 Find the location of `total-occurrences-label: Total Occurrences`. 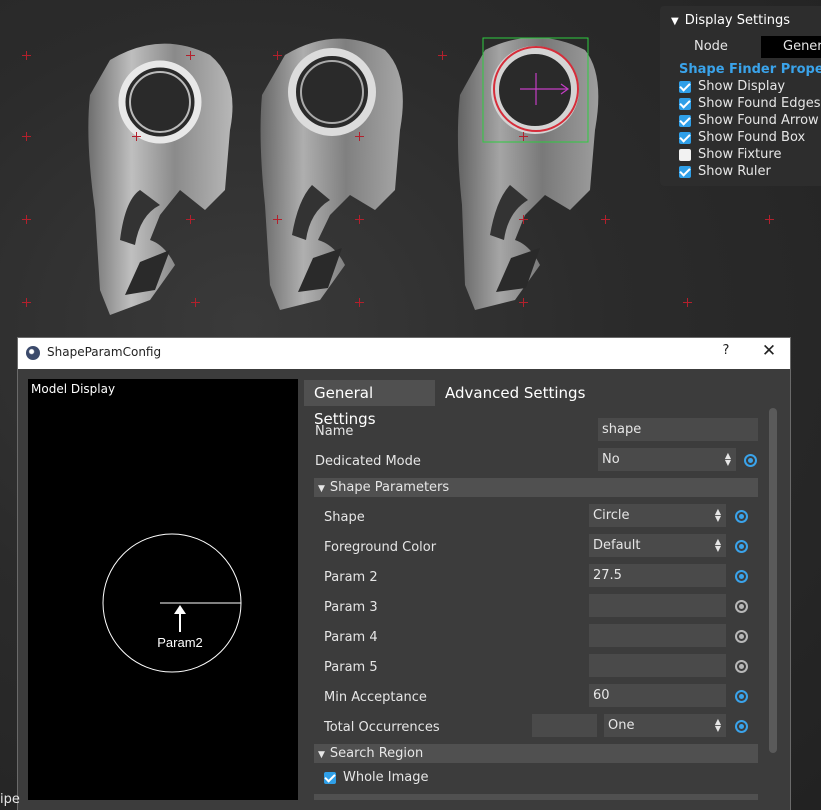

total-occurrences-label: Total Occurrences is located at coordinates (382, 727).